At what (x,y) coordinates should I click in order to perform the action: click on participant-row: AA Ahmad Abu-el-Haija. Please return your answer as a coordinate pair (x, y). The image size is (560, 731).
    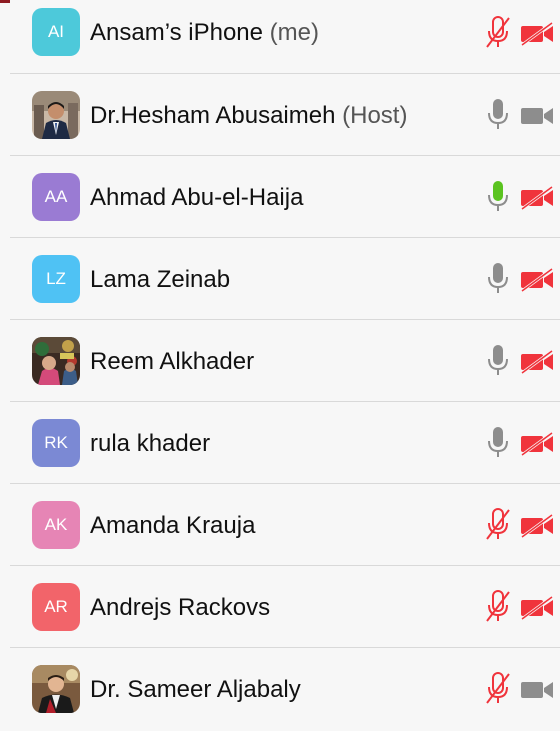
    Looking at the image, I should click on (285, 197).